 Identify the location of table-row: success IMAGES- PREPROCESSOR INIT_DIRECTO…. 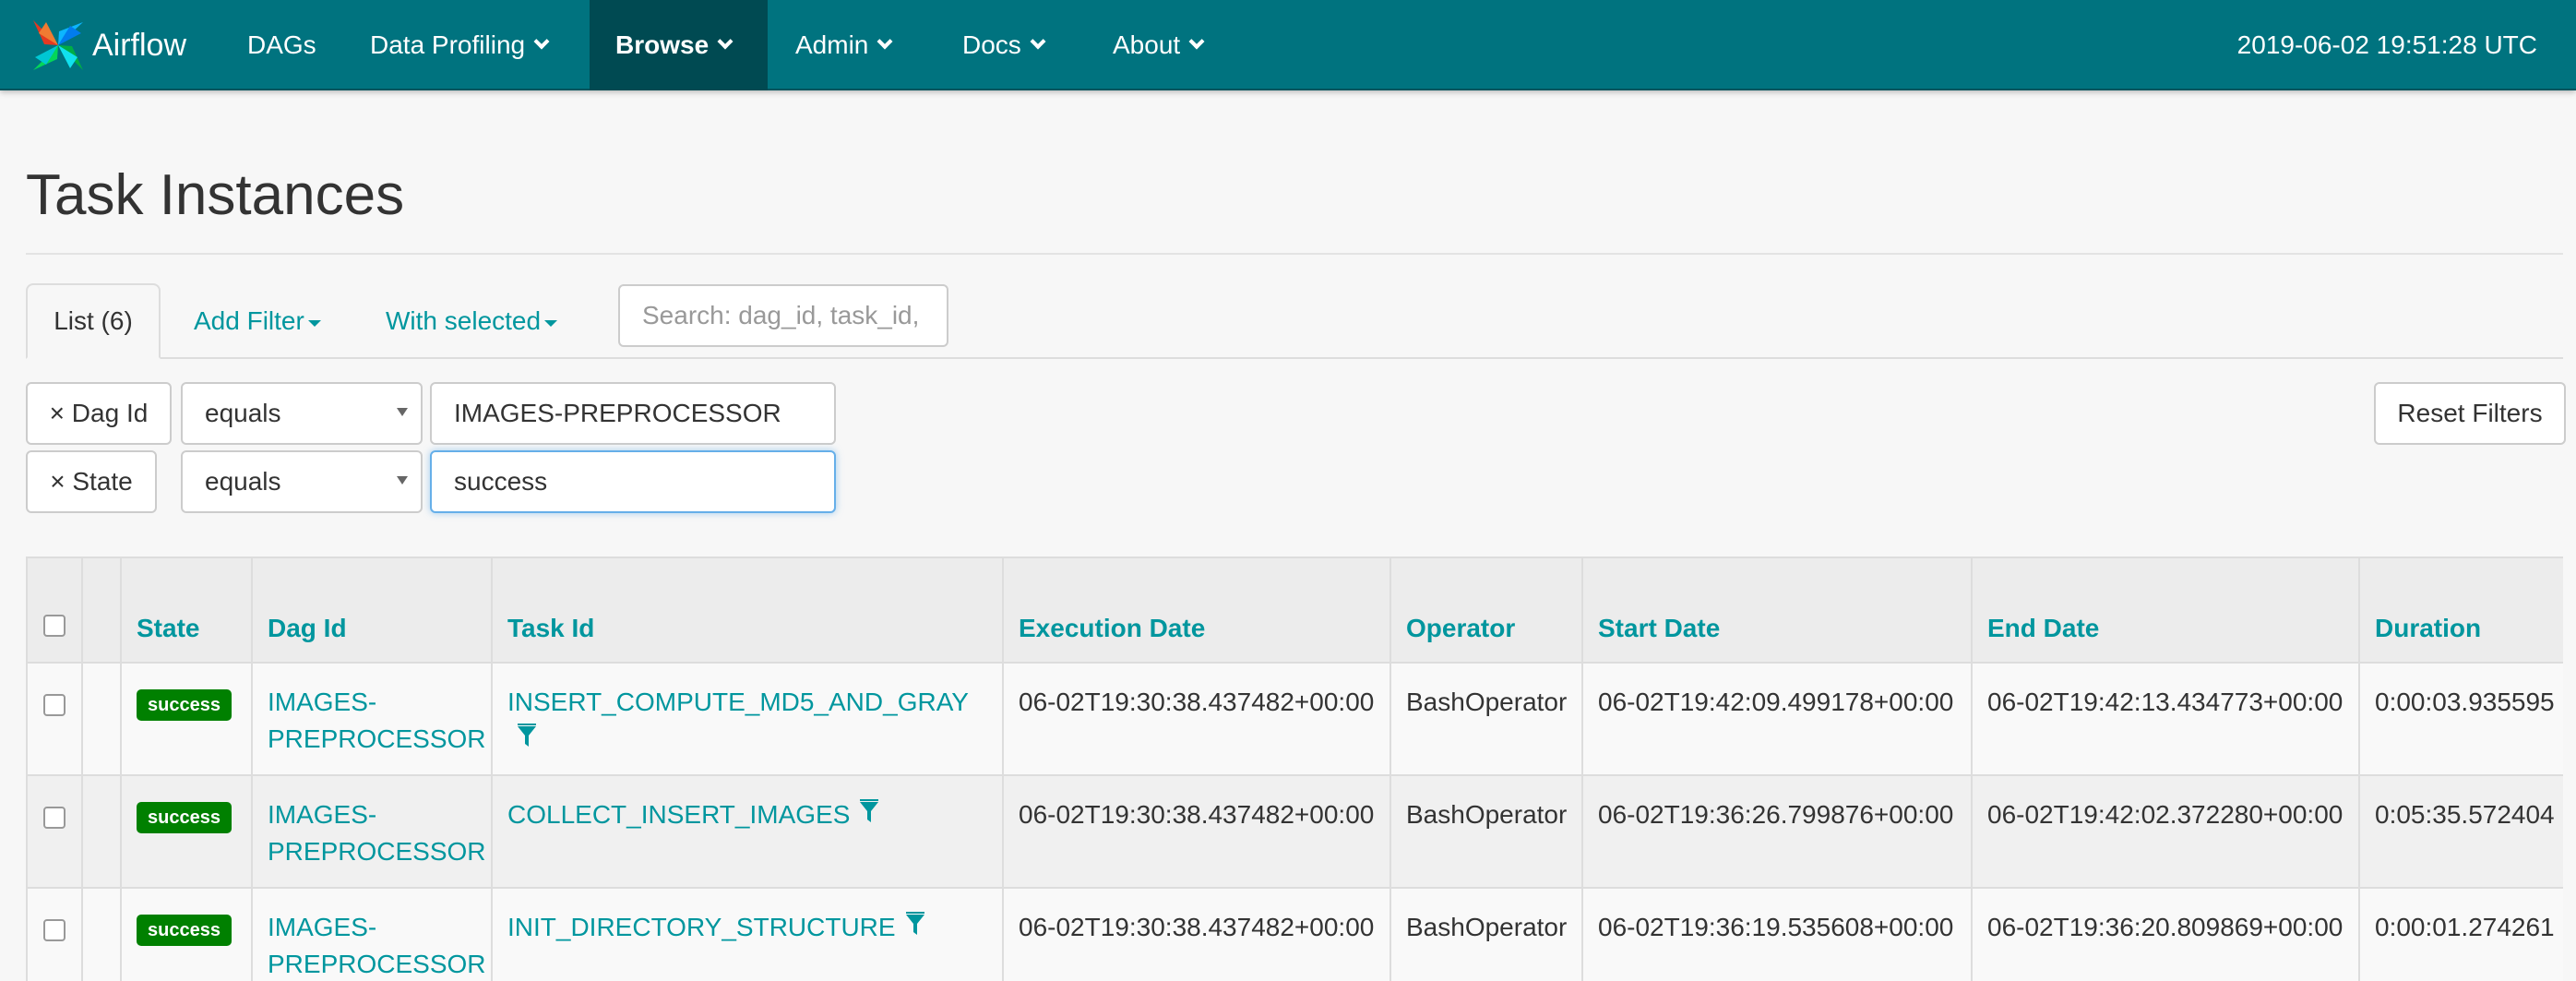
(1294, 934).